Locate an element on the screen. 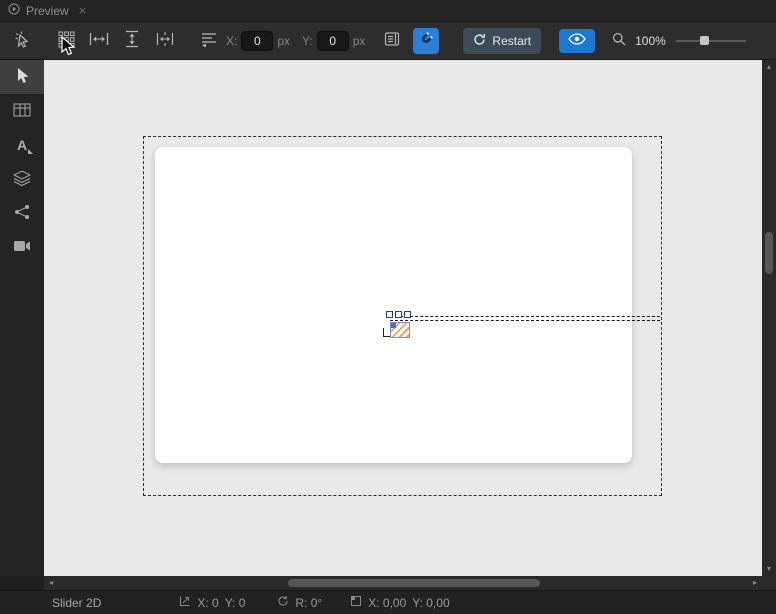  zoom-level-label: 100% is located at coordinates (650, 40).